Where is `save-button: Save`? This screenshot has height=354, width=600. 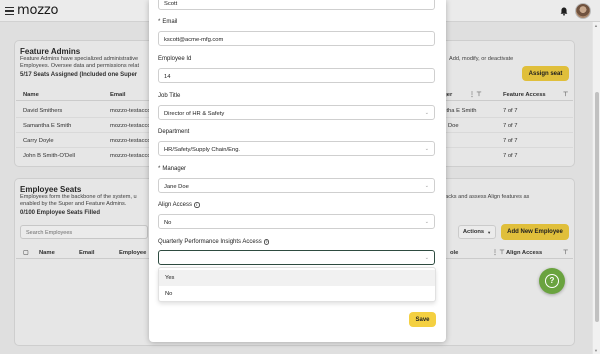
save-button: Save is located at coordinates (422, 319).